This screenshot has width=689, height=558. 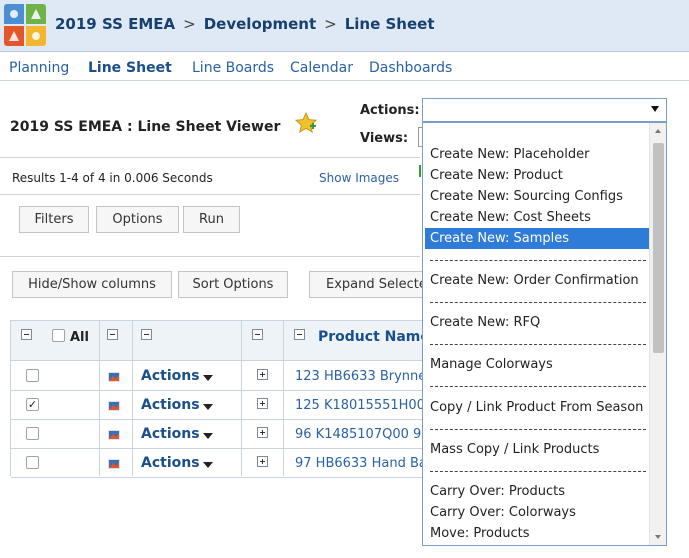 What do you see at coordinates (359, 376) in the screenshot?
I see `product-link: 123 HB6633 Brynne` at bounding box center [359, 376].